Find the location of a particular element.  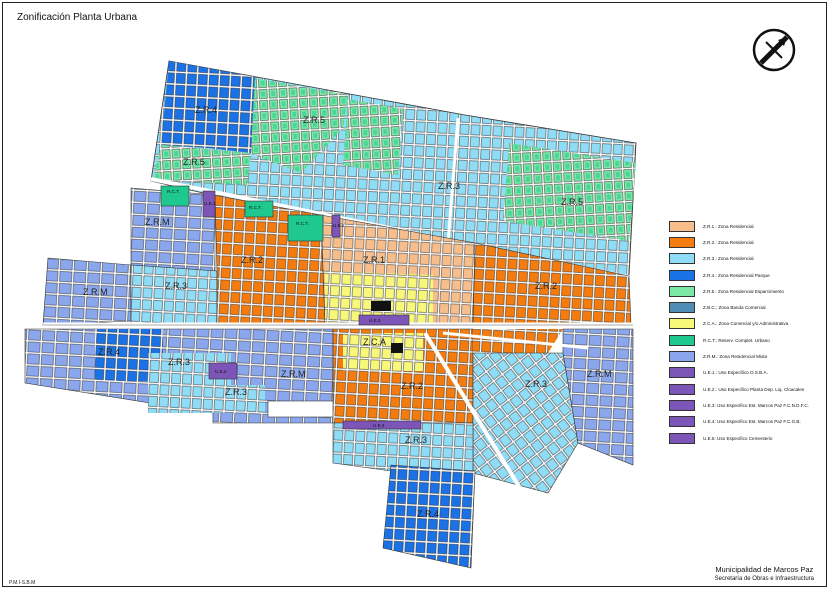

legend-item: Z.R.4.: Zona Residencial Parque is located at coordinates (749, 275).